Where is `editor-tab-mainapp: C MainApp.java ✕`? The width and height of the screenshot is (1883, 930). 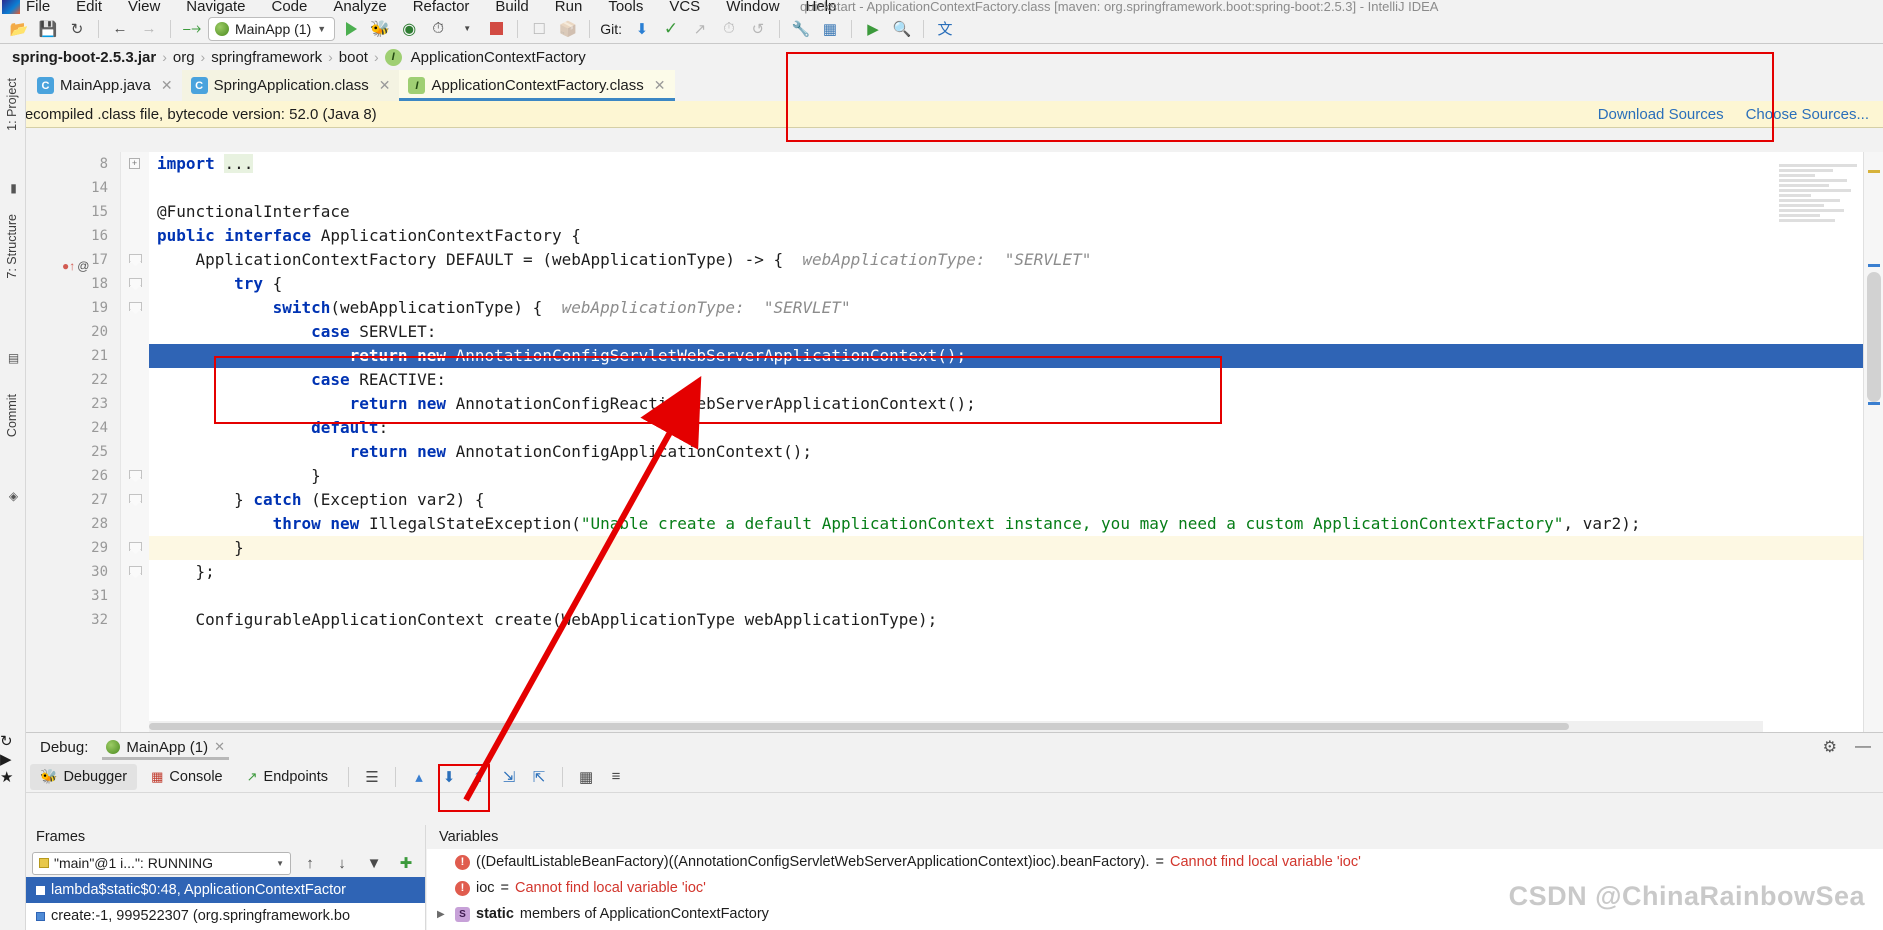
editor-tab-mainapp: C MainApp.java ✕ is located at coordinates (105, 85).